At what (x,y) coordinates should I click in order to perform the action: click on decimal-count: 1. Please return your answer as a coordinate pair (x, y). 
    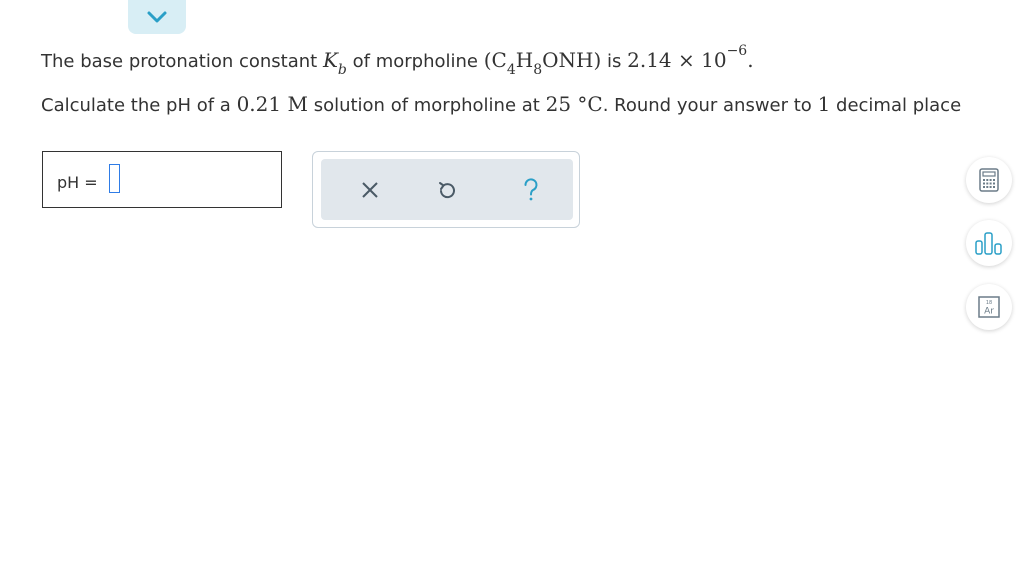
    Looking at the image, I should click on (824, 104).